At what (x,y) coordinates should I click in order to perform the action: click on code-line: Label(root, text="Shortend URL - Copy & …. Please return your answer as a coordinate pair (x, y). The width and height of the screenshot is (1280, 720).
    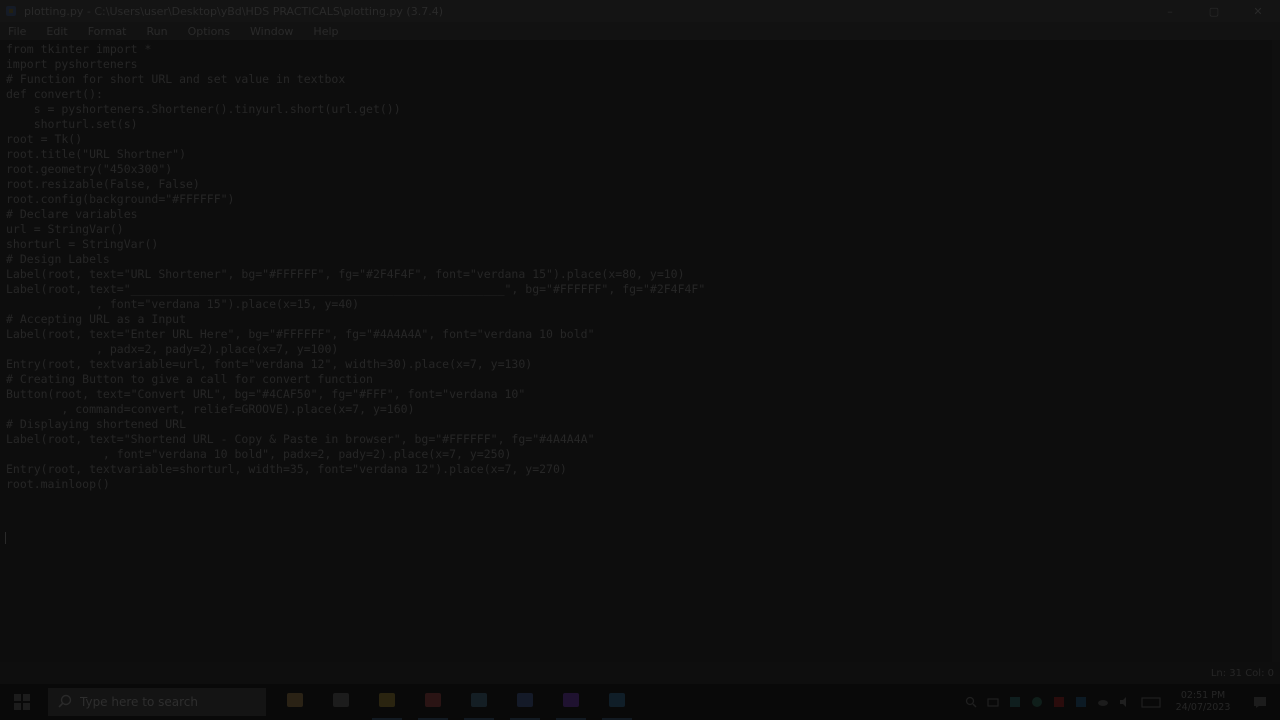
    Looking at the image, I should click on (355, 439).